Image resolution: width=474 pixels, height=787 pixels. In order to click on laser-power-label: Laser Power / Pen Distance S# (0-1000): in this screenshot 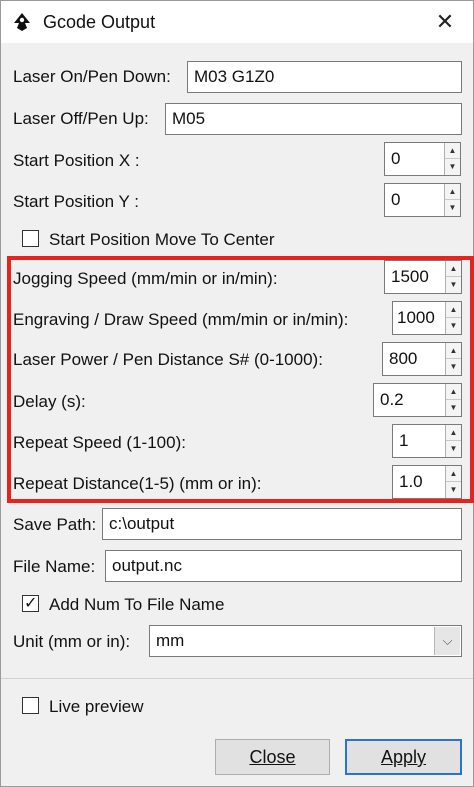, I will do `click(168, 359)`.